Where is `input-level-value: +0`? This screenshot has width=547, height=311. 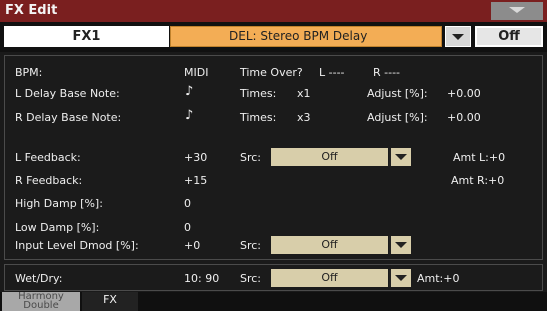
input-level-value: +0 is located at coordinates (192, 245).